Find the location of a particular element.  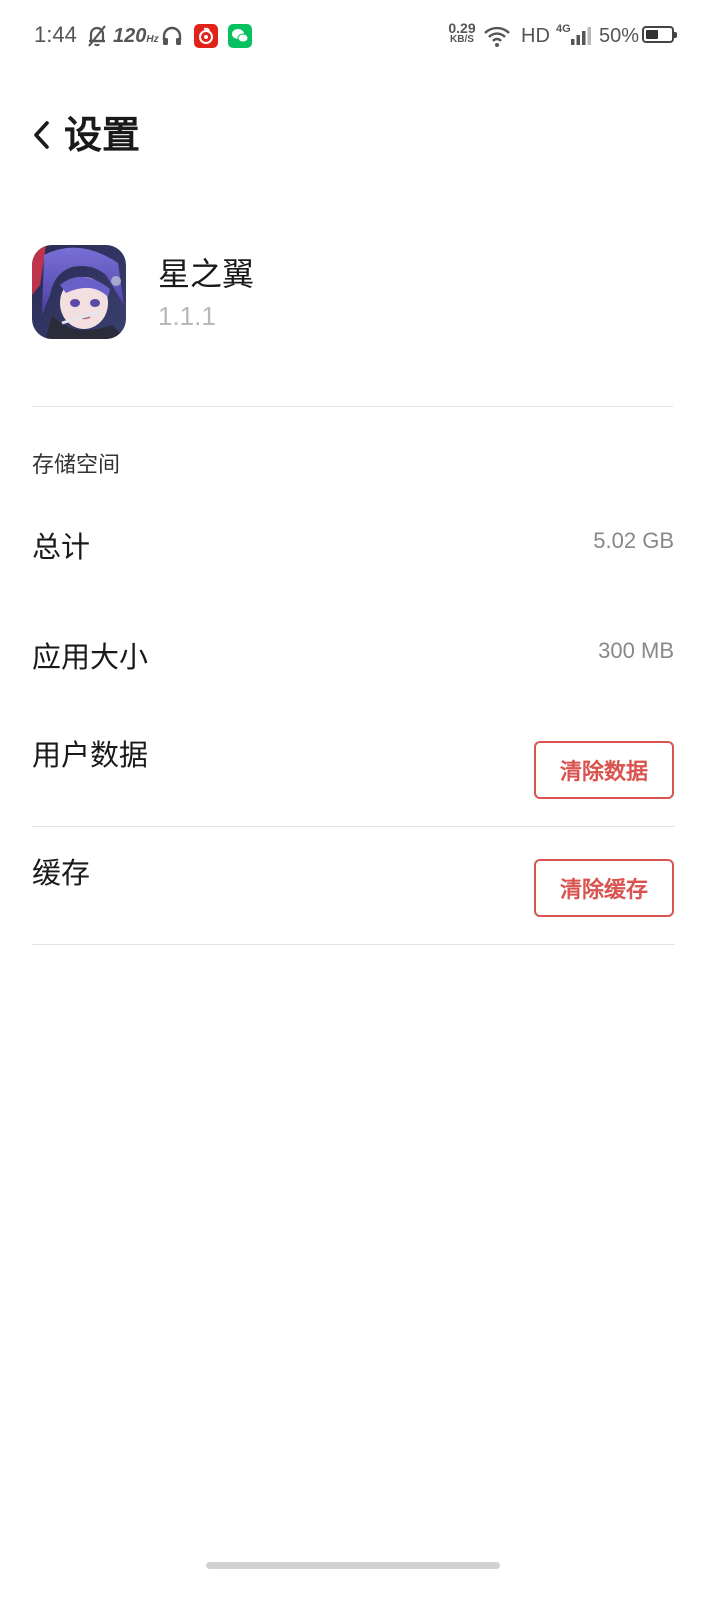

hd-indicator: HD is located at coordinates (535, 36).